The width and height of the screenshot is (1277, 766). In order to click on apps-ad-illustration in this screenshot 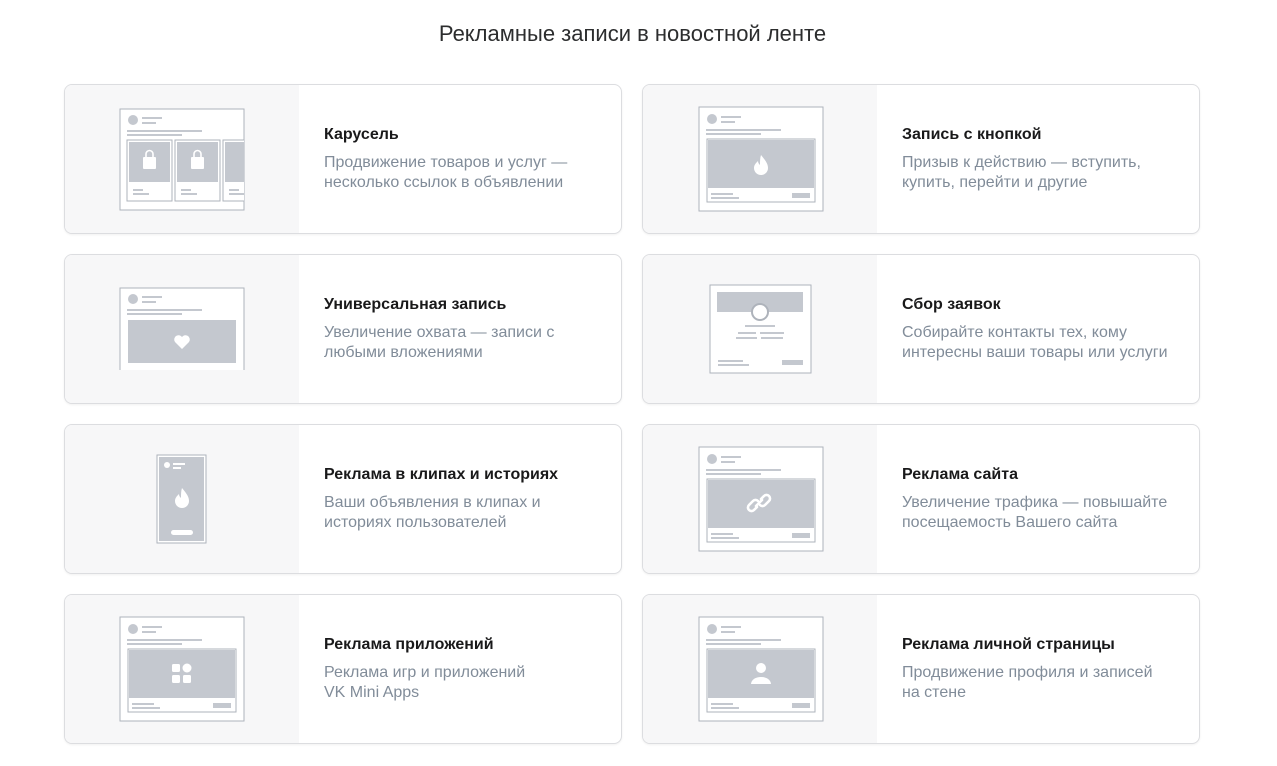, I will do `click(182, 669)`.